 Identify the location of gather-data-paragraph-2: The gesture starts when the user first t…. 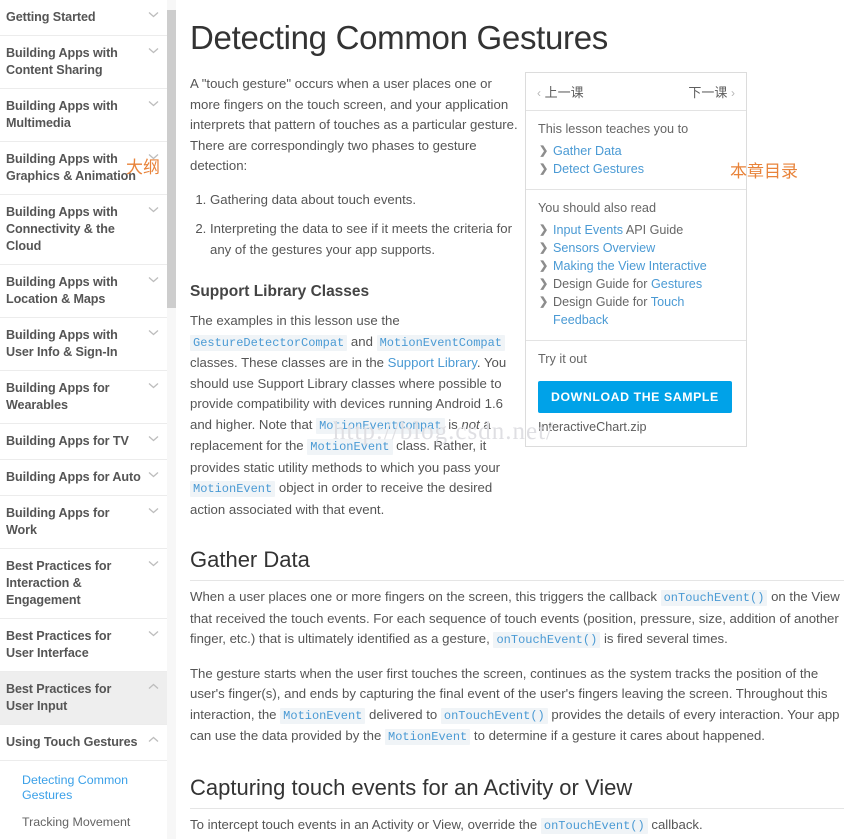
(517, 706).